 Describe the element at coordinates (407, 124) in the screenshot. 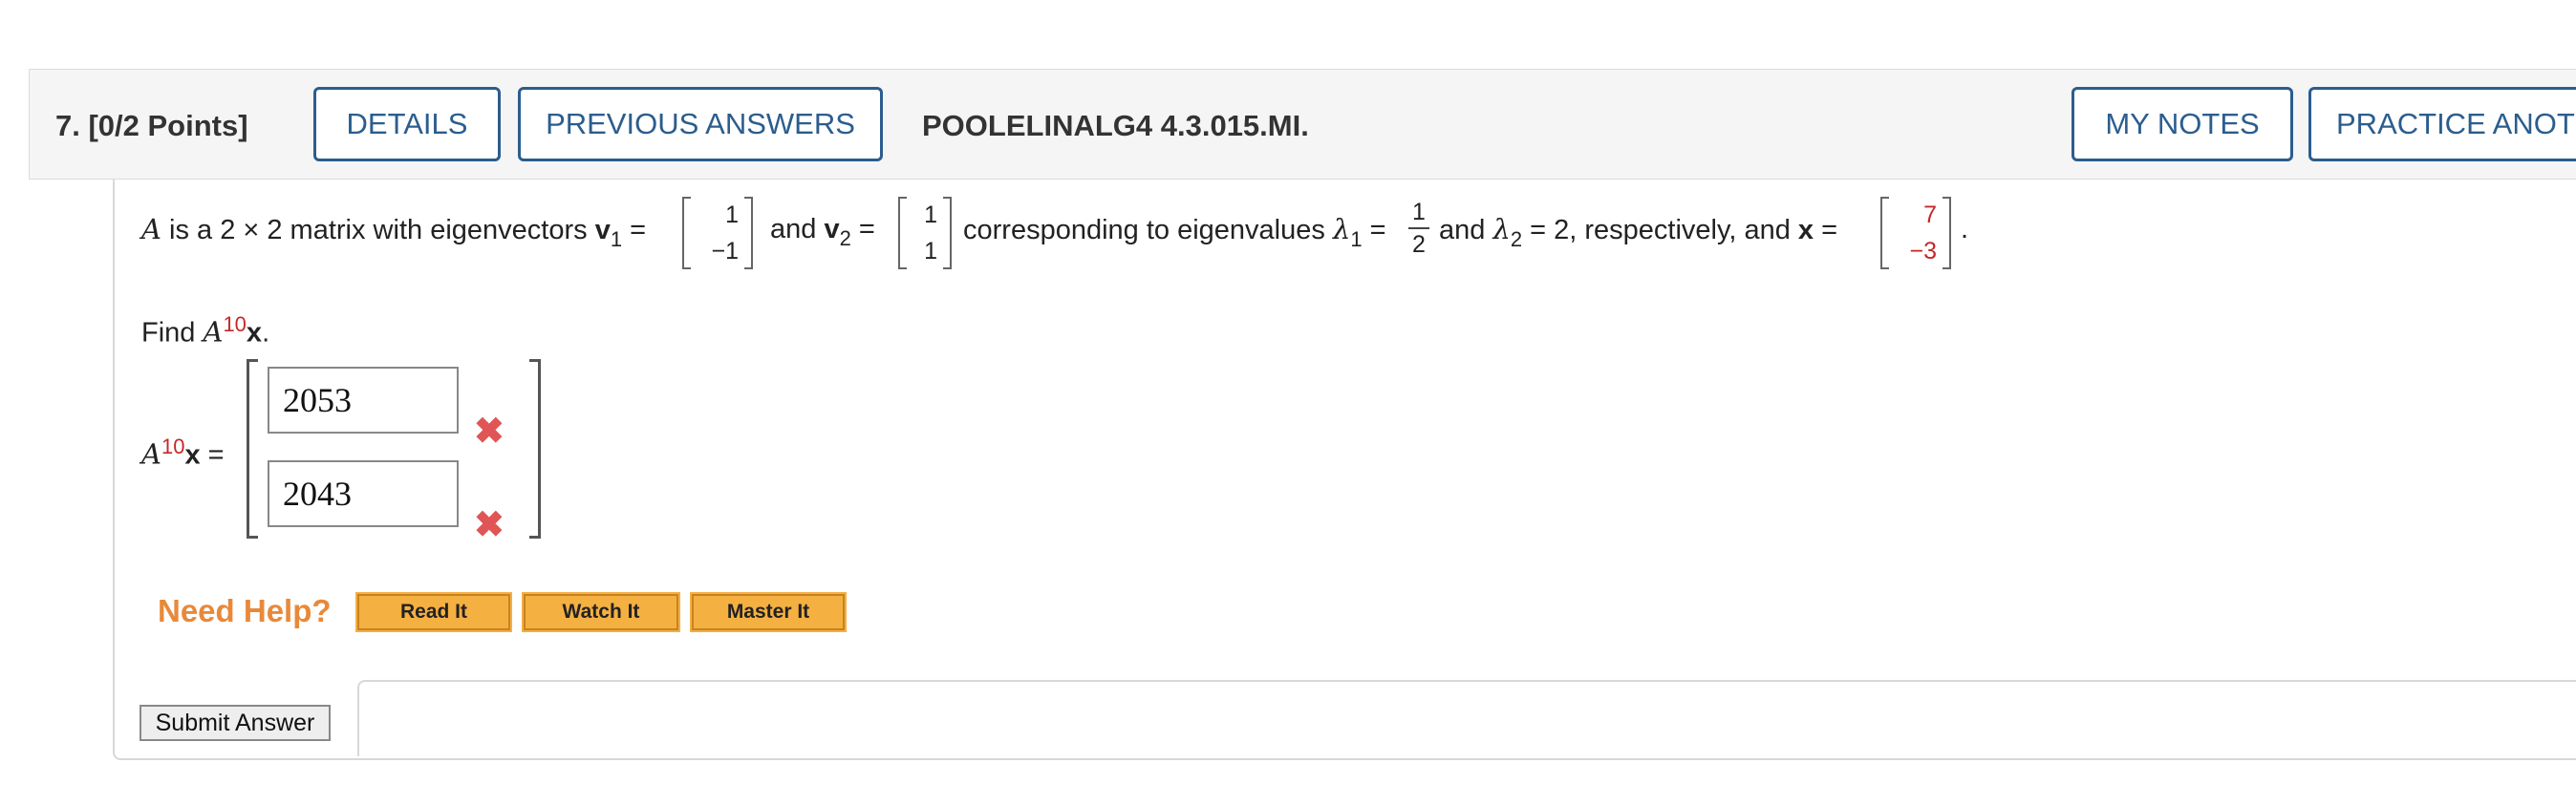

I see `details-button: DETAILS` at that location.